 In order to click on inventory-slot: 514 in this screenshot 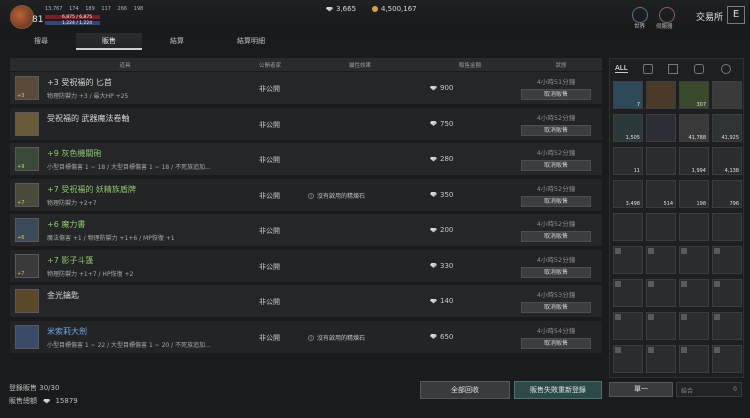, I will do `click(661, 194)`.